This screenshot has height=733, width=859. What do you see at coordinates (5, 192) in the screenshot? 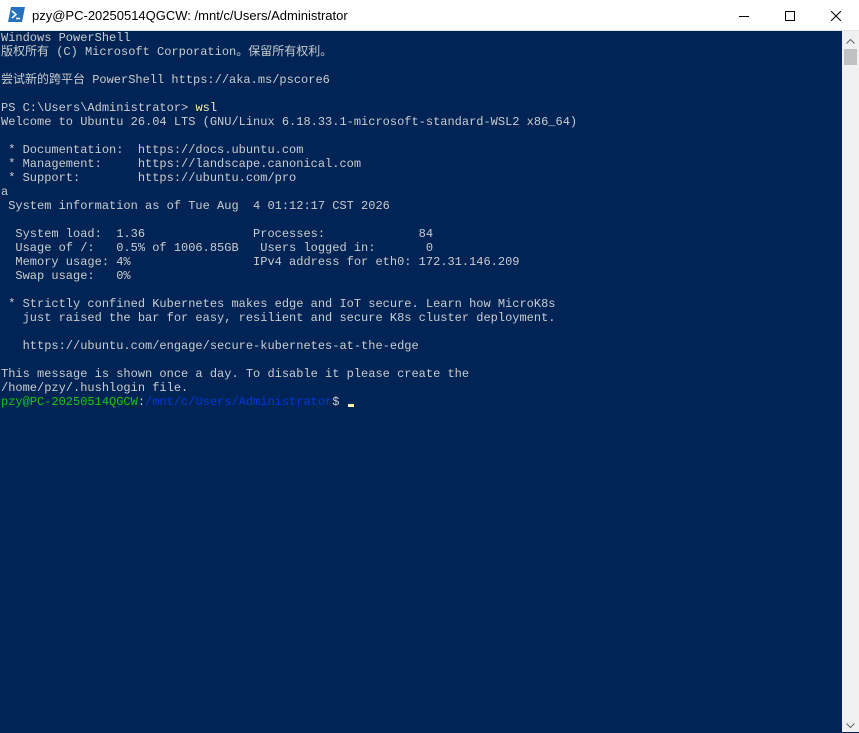
I see `output-line: a` at bounding box center [5, 192].